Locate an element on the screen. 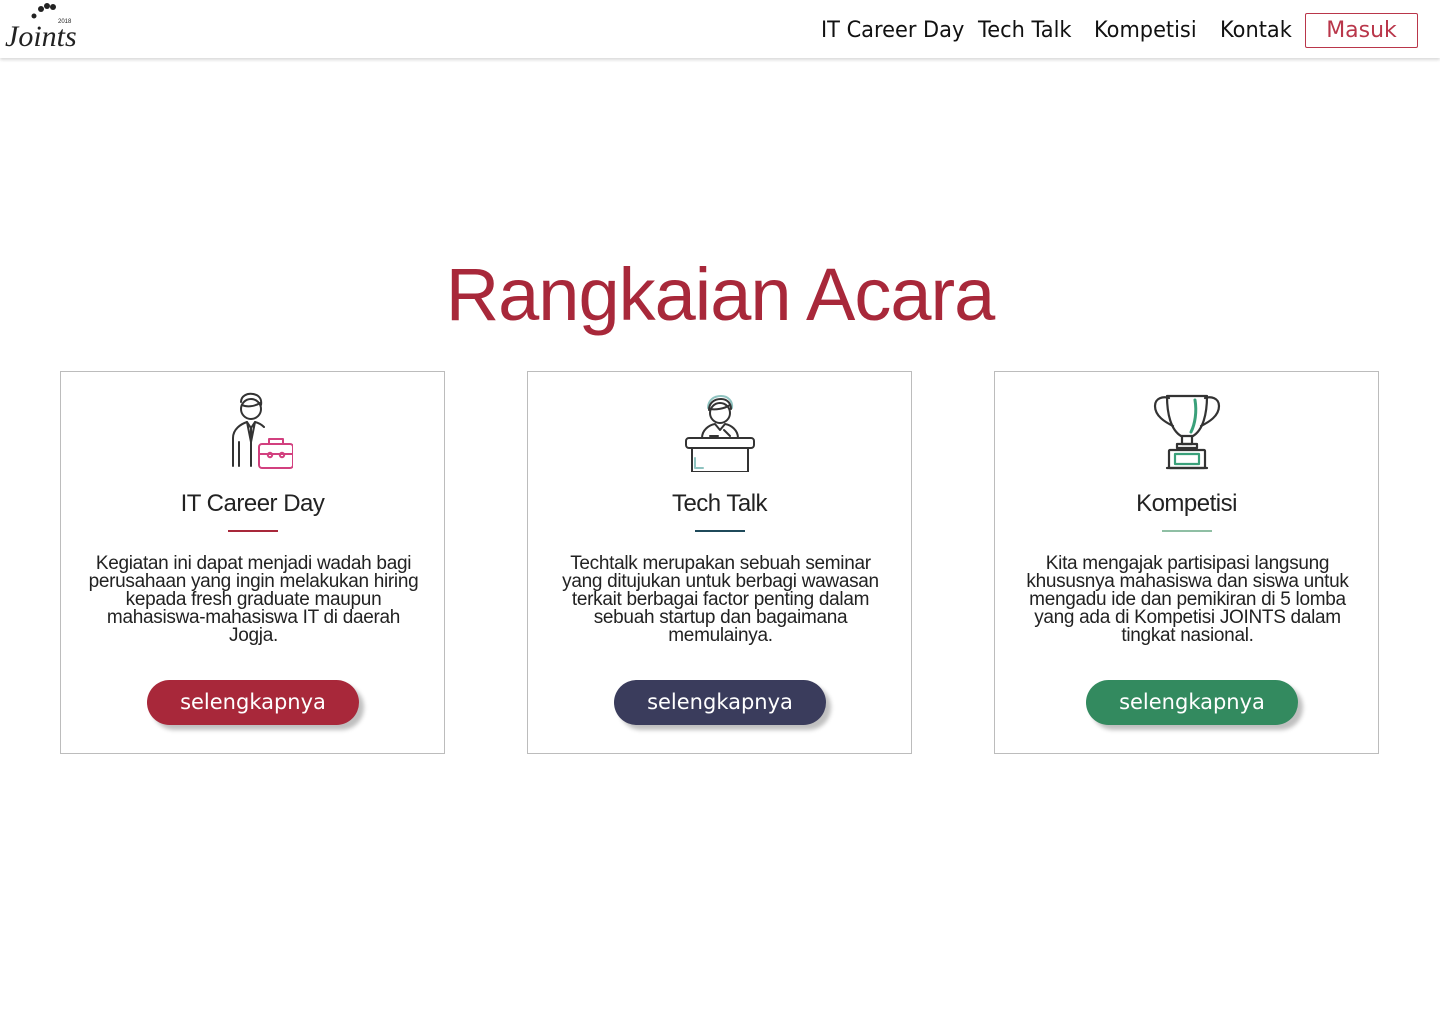 The height and width of the screenshot is (1024, 1440). card-title: Tech Talk is located at coordinates (719, 503).